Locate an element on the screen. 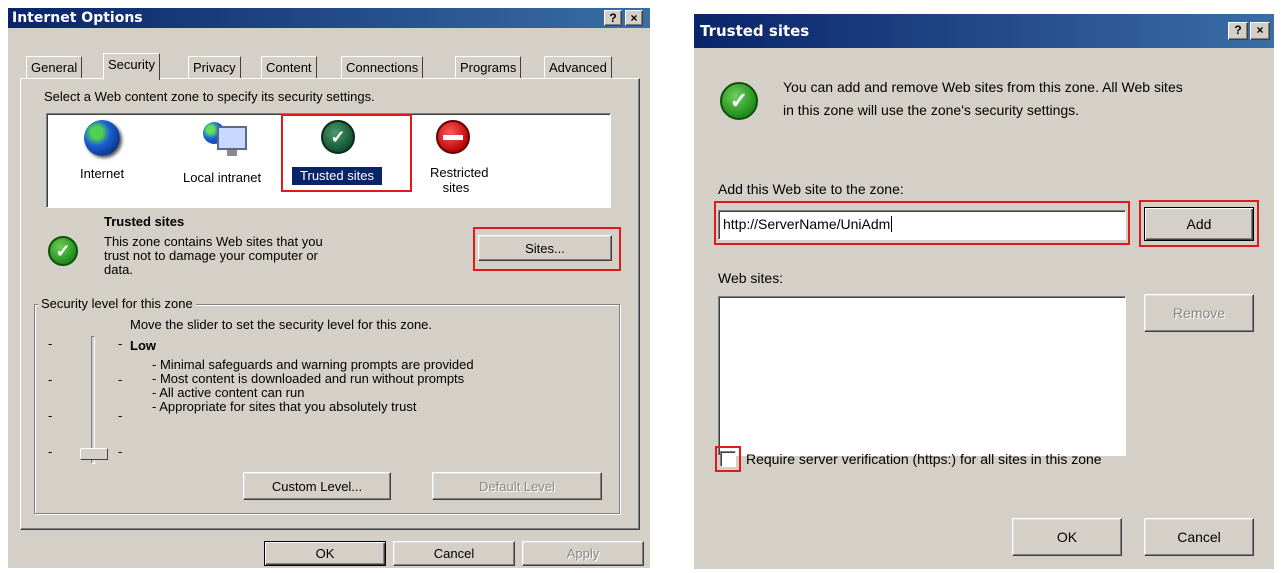  level-item-3: - All active content can run is located at coordinates (228, 392).